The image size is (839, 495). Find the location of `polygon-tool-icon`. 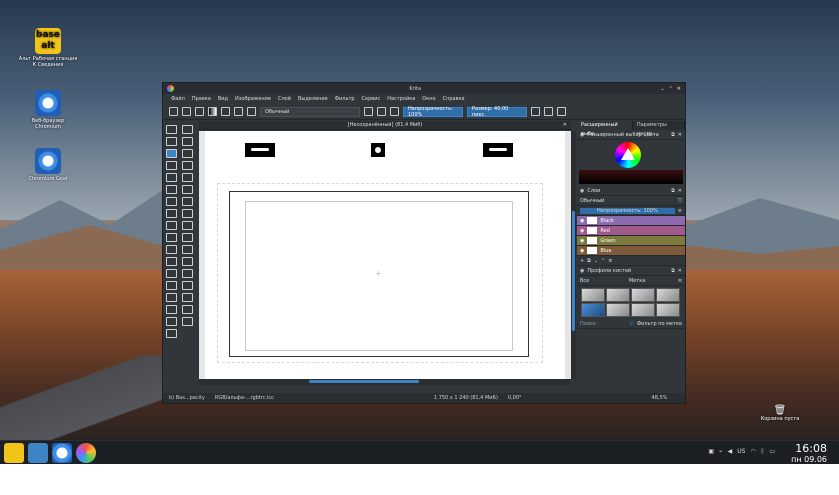

polygon-tool-icon is located at coordinates (171, 177).